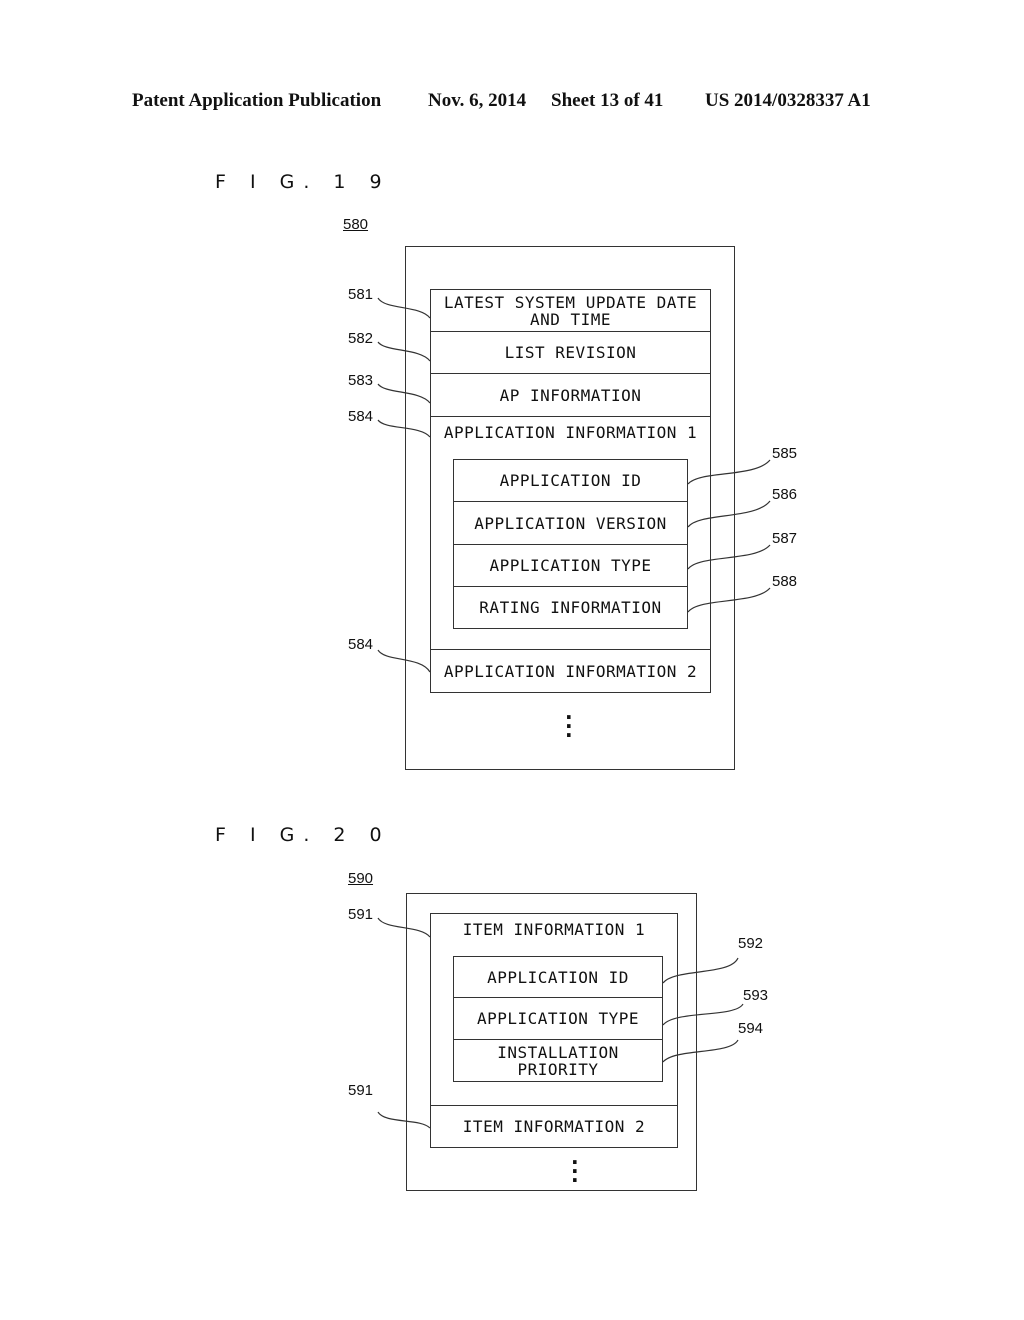 Image resolution: width=1024 pixels, height=1320 pixels. What do you see at coordinates (785, 494) in the screenshot?
I see `ref-586: 586` at bounding box center [785, 494].